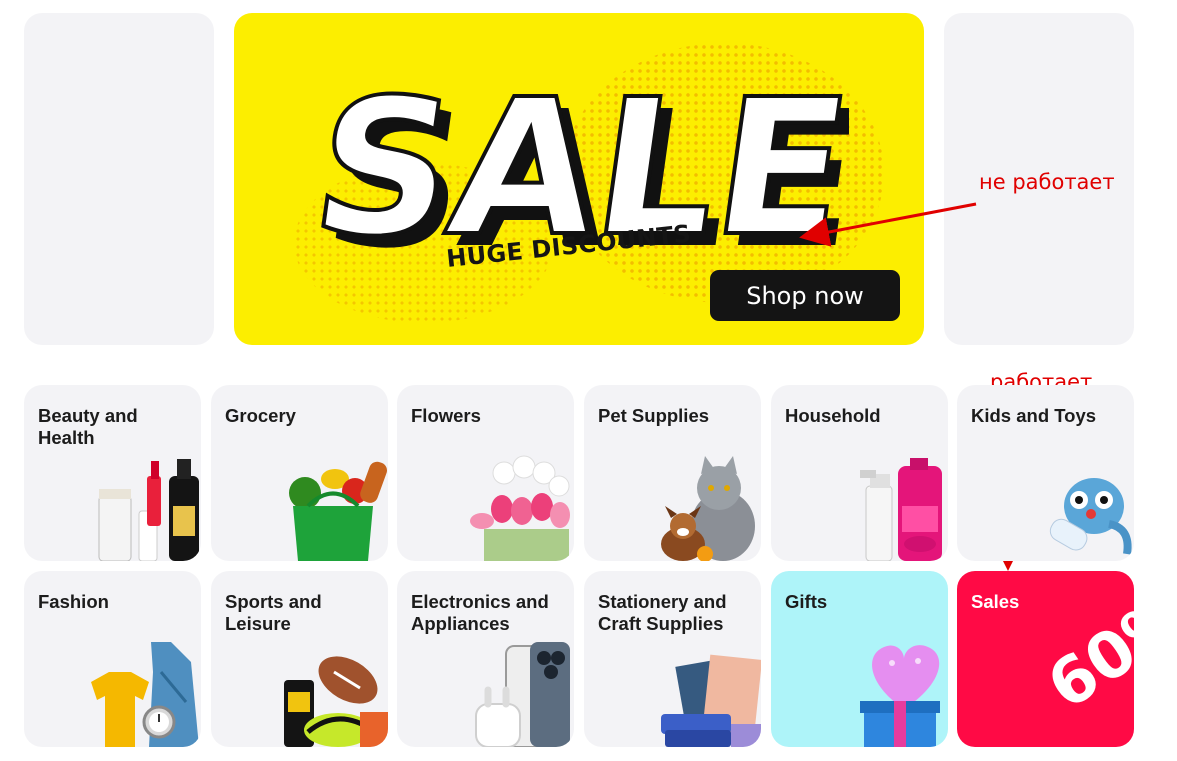 This screenshot has height=761, width=1177. What do you see at coordinates (708, 508) in the screenshot?
I see `cat-and-dog-icon` at bounding box center [708, 508].